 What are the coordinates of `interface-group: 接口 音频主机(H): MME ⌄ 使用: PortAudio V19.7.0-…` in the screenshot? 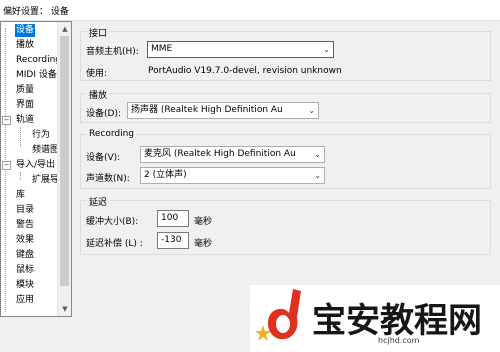 It's located at (285, 53).